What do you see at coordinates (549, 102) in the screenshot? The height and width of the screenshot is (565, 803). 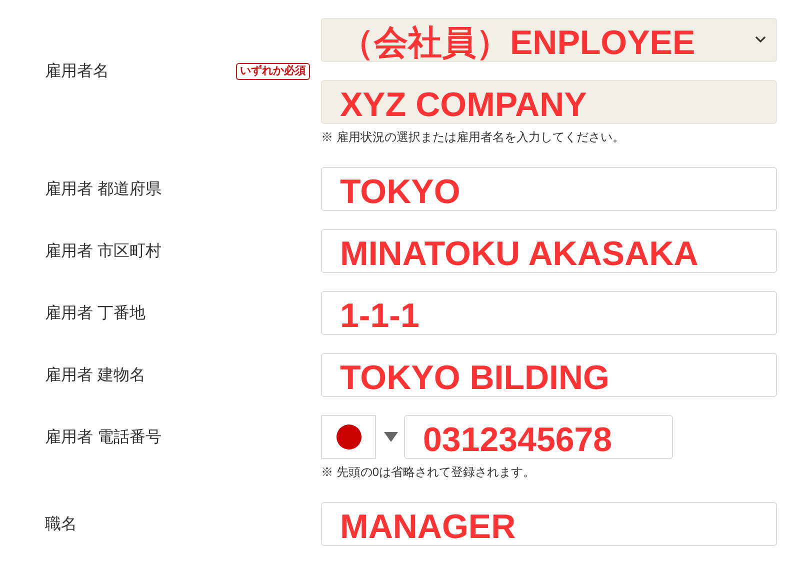 I see `input-field: XYZ COMPANY` at bounding box center [549, 102].